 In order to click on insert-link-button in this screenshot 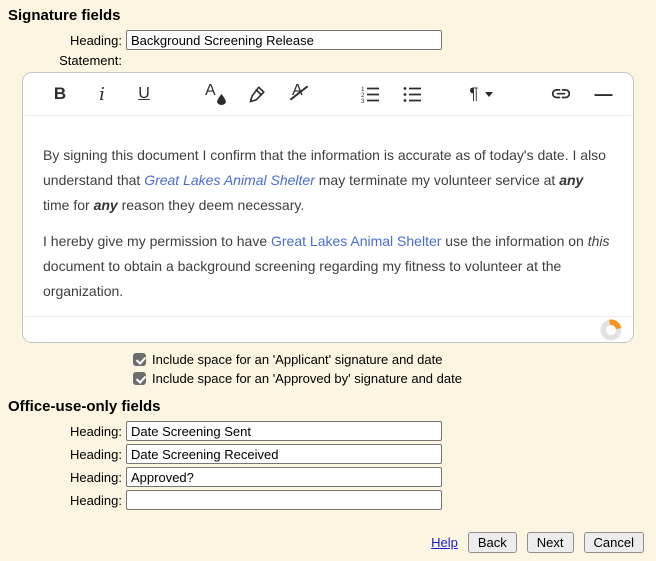, I will do `click(561, 94)`.